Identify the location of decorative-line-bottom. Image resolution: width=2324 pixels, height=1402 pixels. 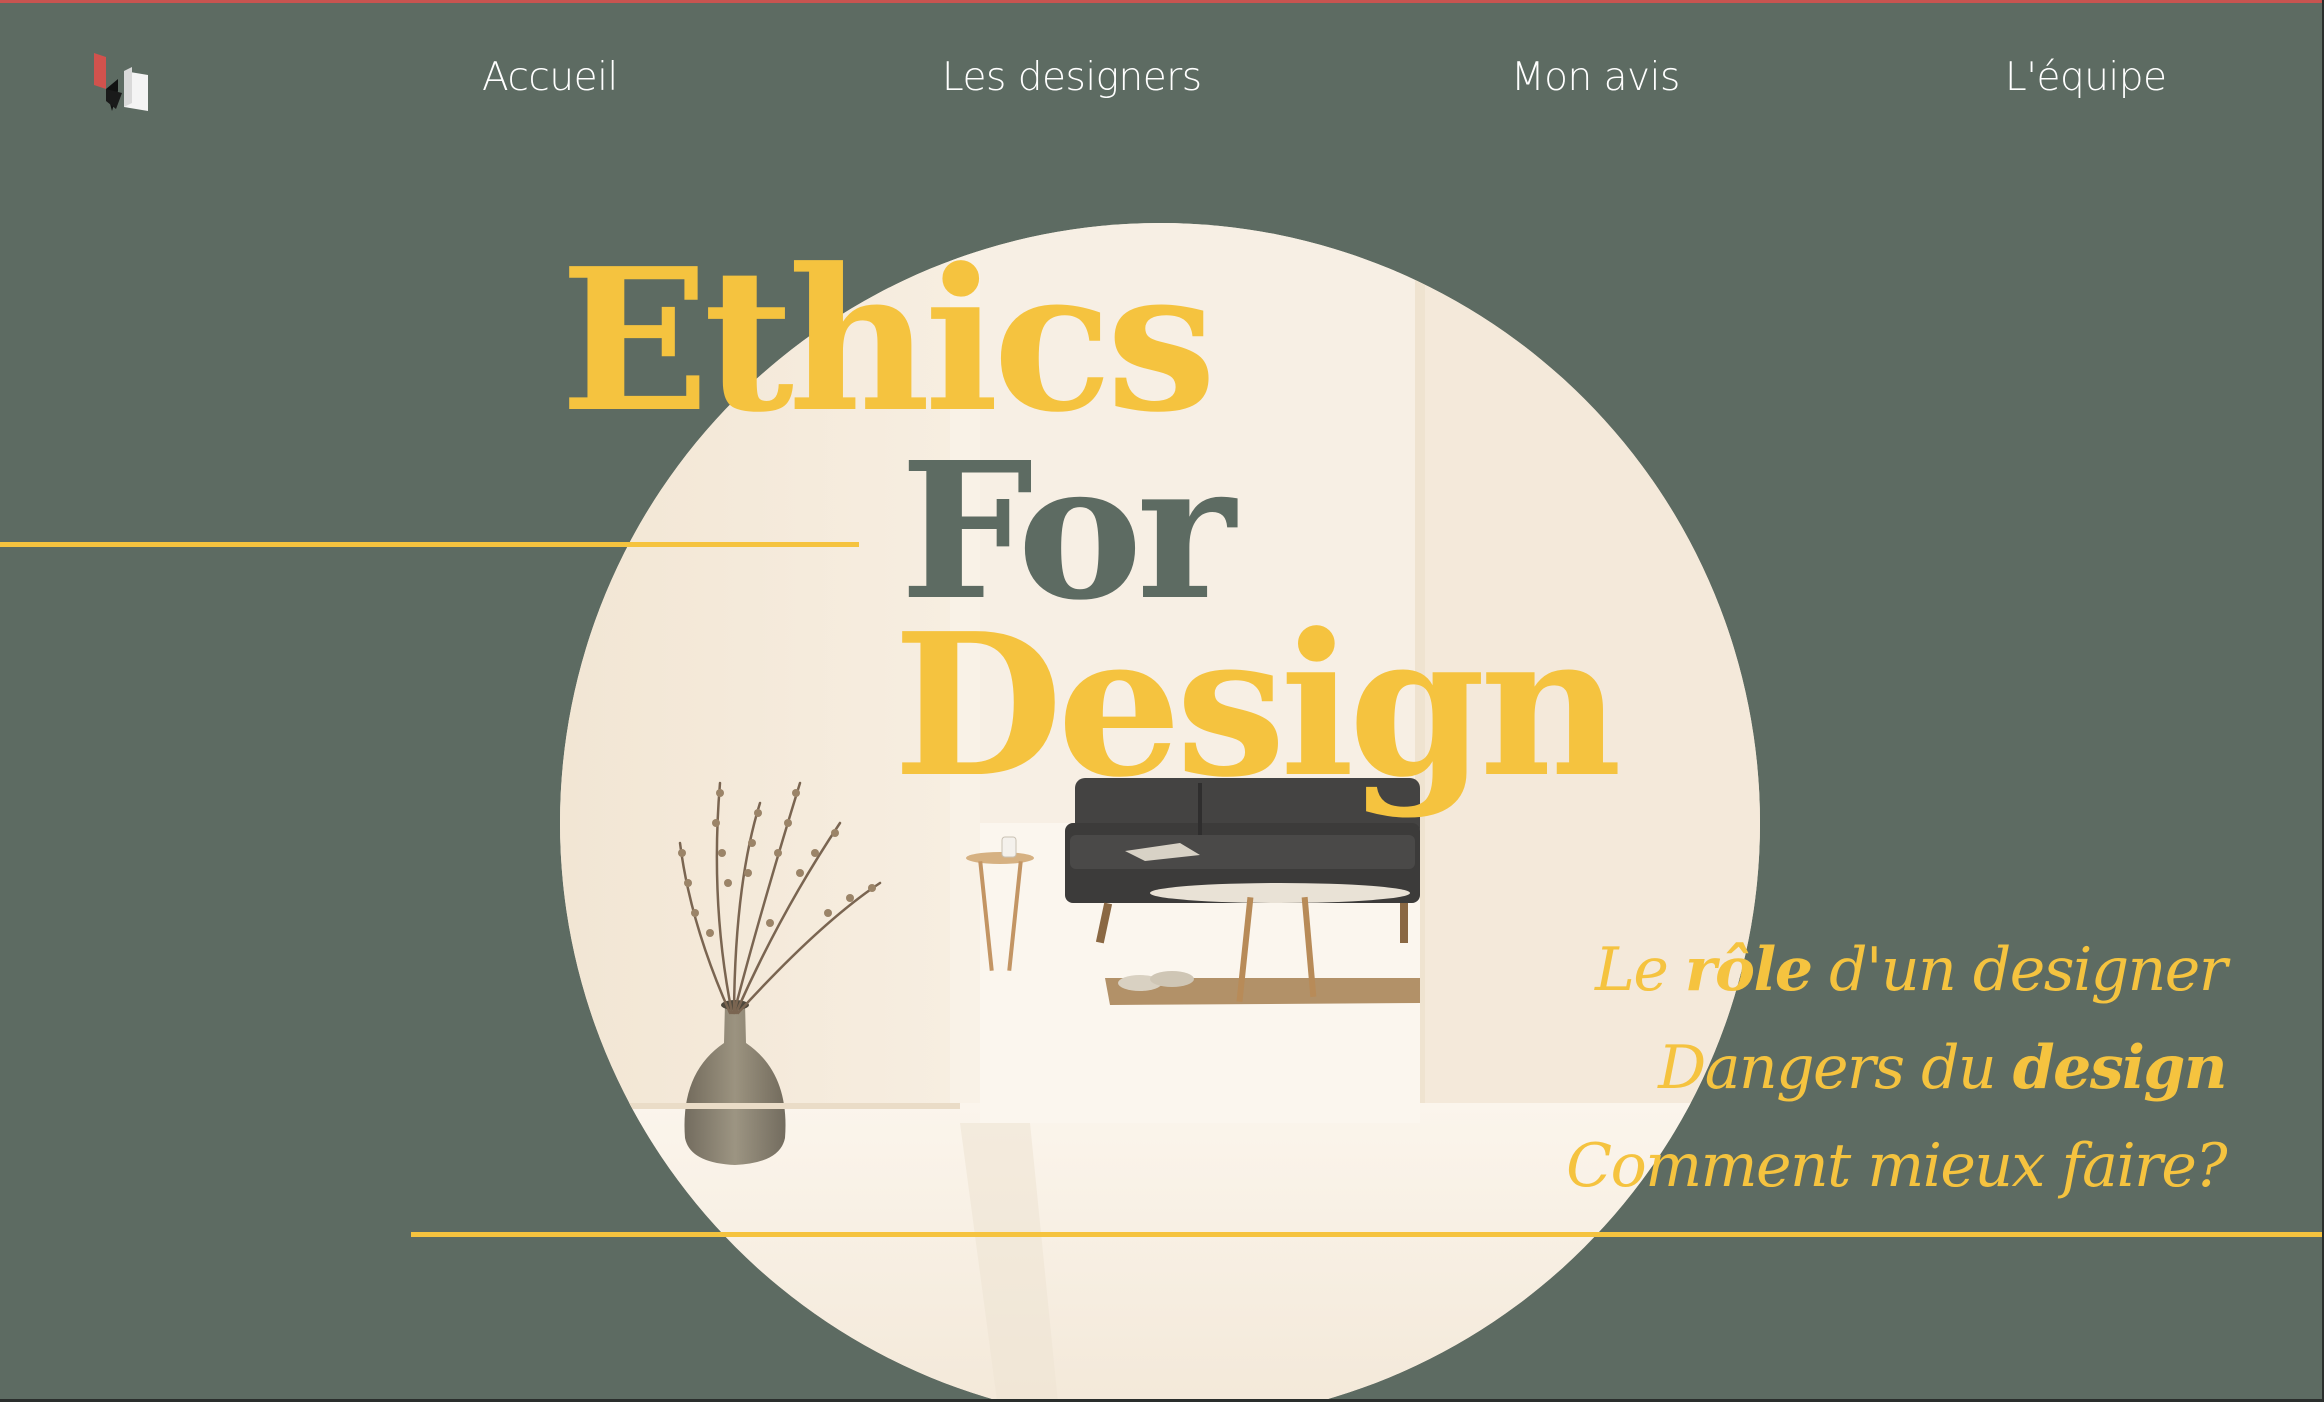
(1366, 1234).